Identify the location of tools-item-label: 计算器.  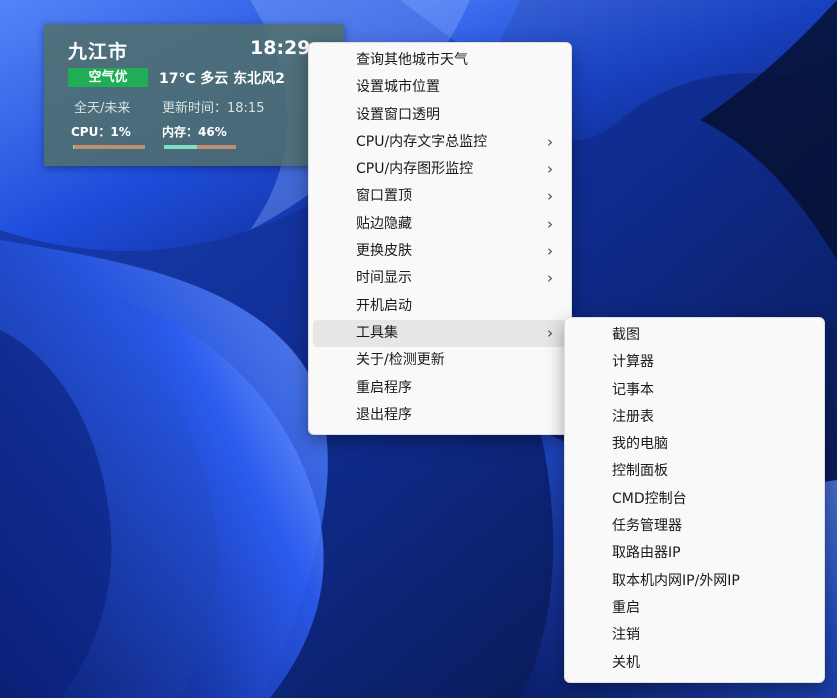
(633, 362).